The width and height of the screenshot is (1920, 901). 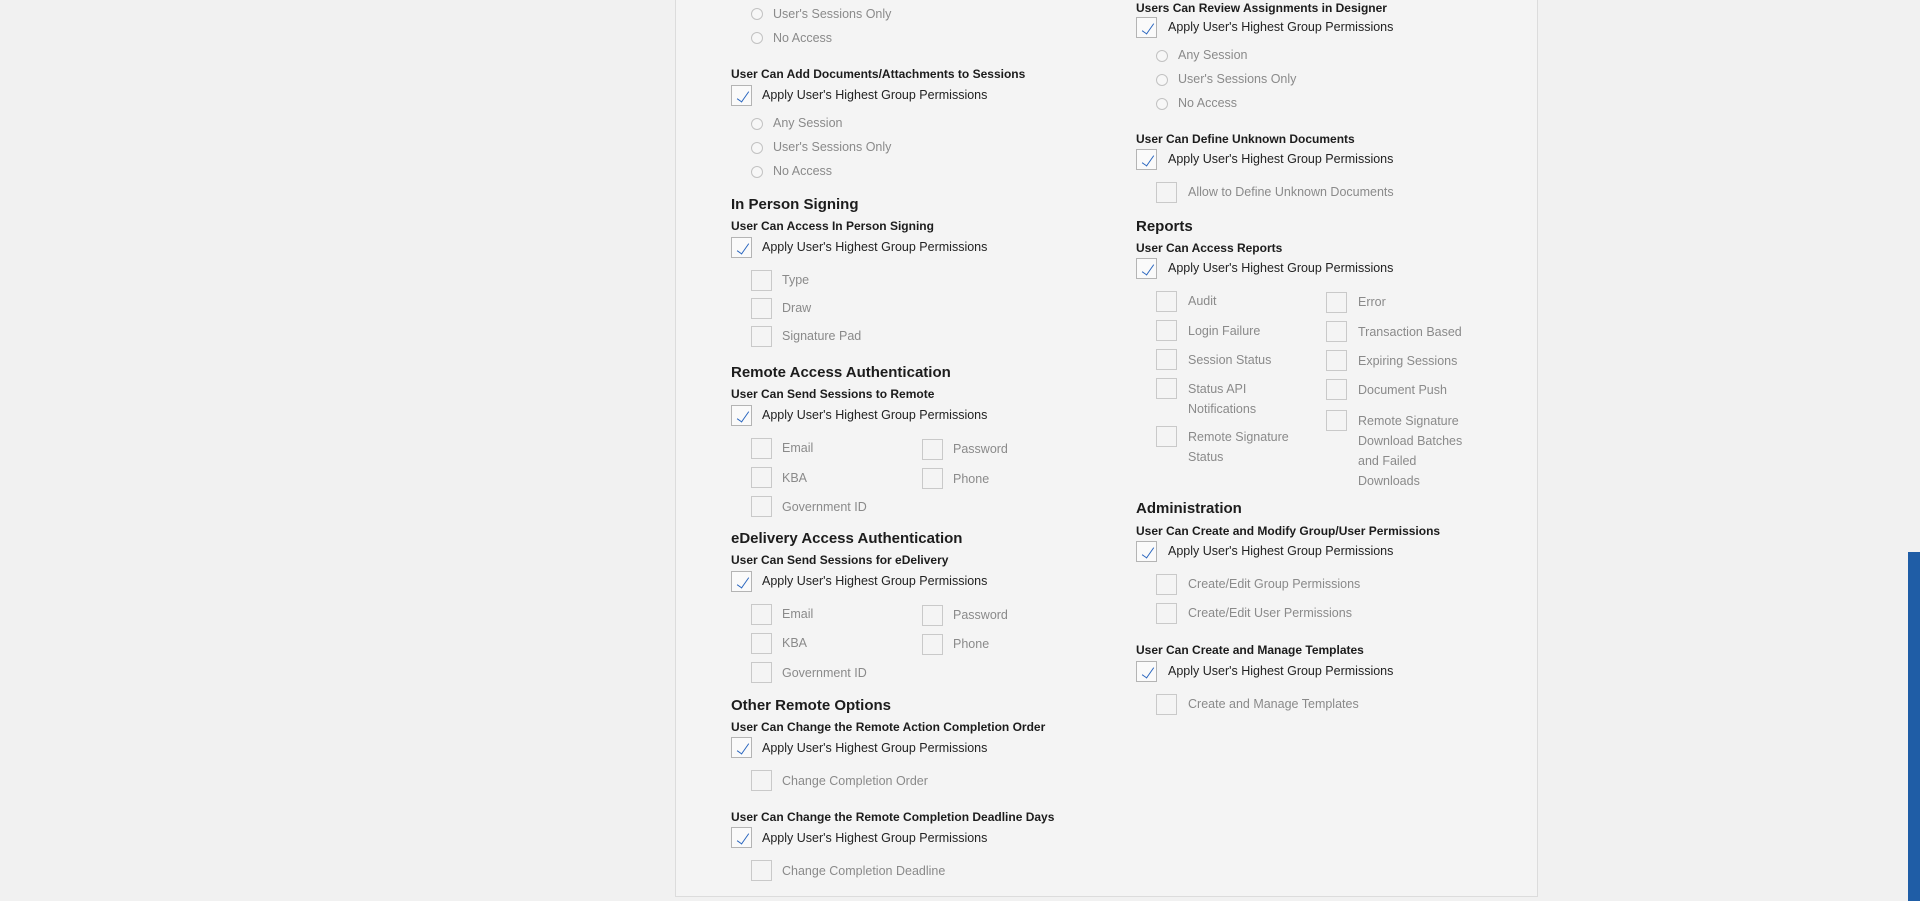 I want to click on remote-access-auth-subtitle: User Can Send Sessions to Remote, so click(x=833, y=394).